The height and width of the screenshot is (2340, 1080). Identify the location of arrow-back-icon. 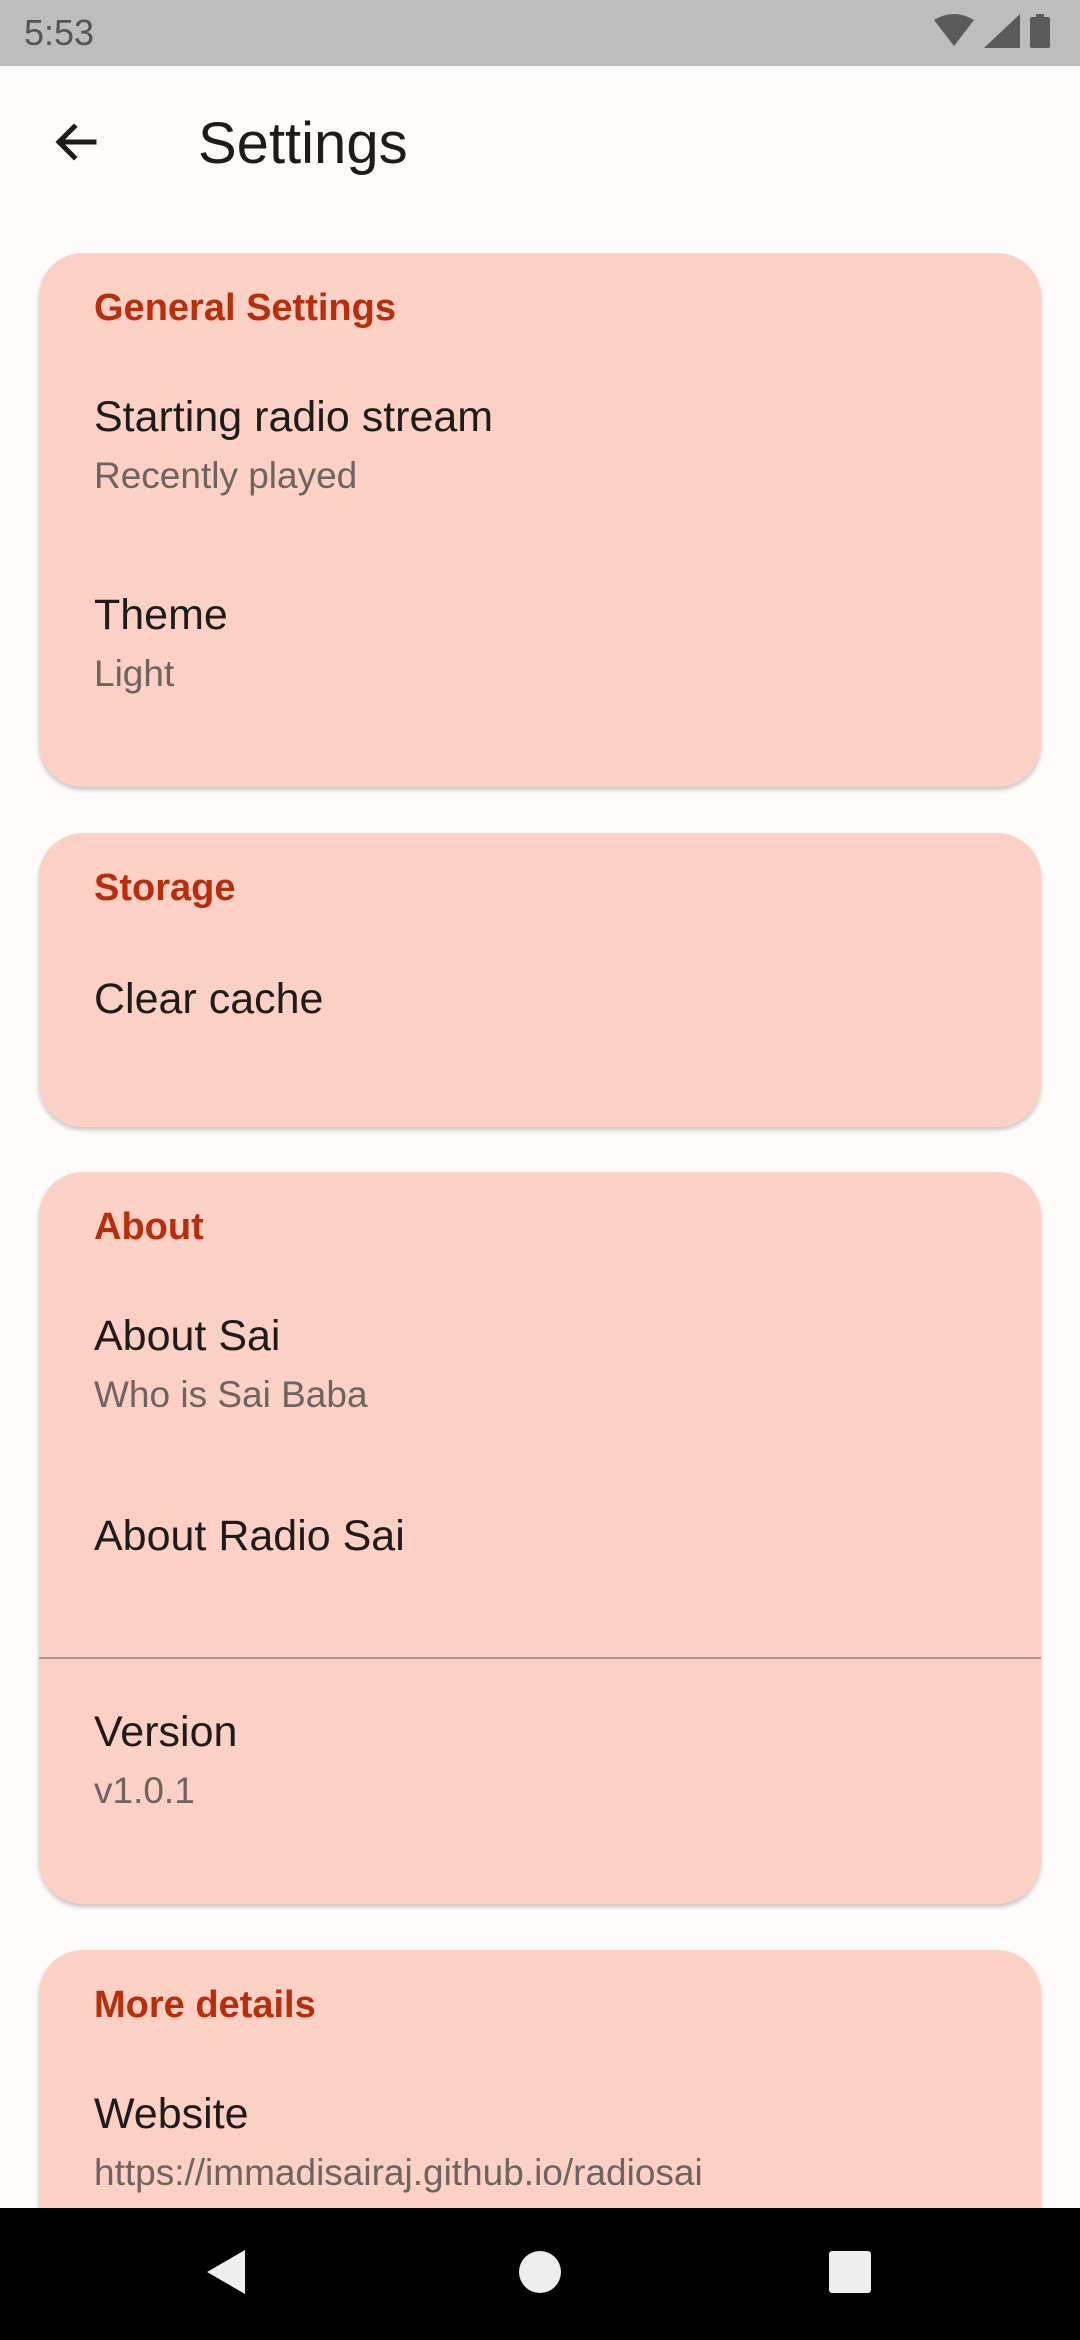
(76, 144).